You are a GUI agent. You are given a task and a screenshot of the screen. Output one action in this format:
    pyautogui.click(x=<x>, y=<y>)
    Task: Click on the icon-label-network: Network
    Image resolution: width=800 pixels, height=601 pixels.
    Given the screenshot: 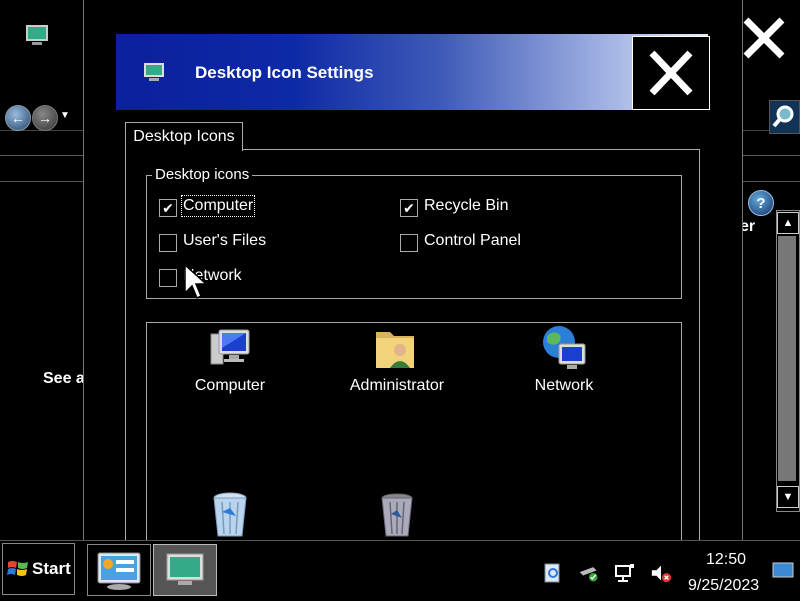 What is the action you would take?
    pyautogui.click(x=564, y=385)
    